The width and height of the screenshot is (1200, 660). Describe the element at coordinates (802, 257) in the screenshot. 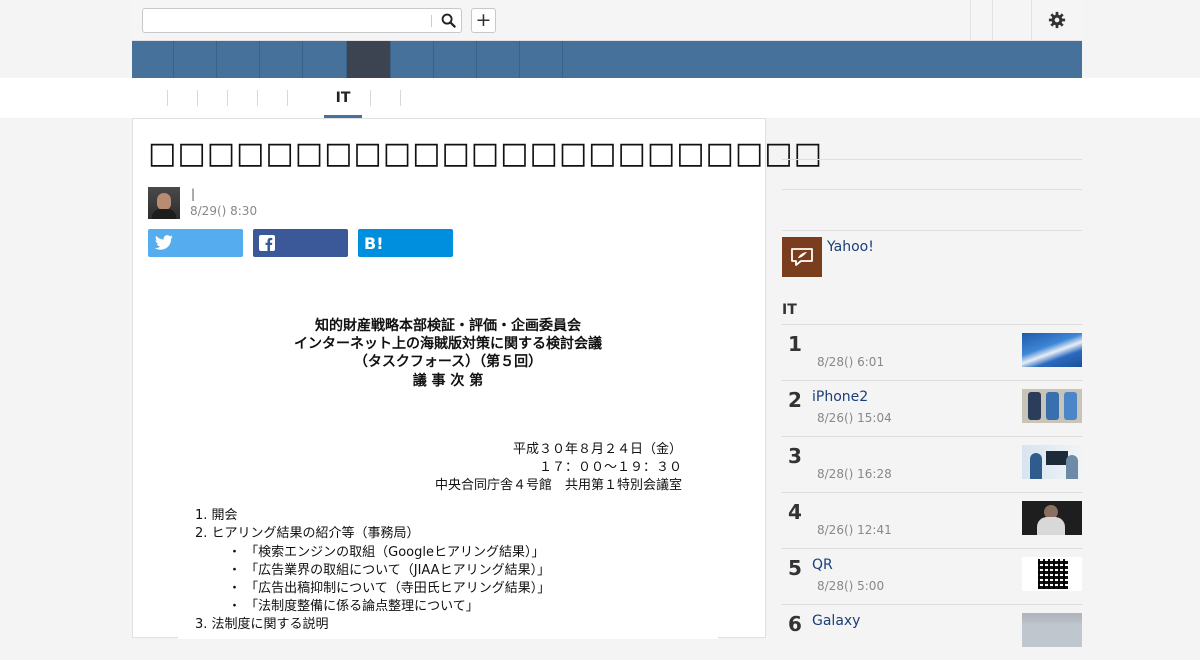

I see `feather-pen-icon` at that location.